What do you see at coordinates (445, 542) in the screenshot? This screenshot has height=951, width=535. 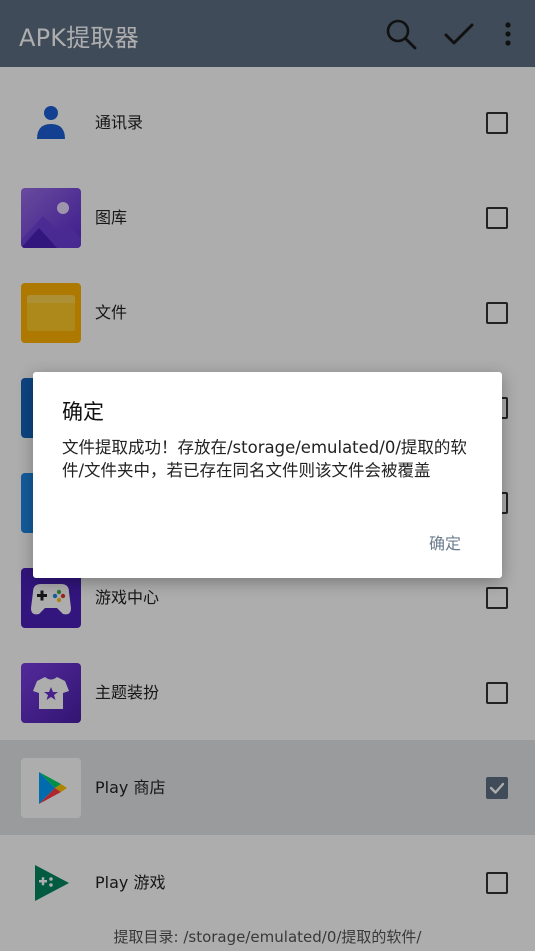 I see `dialog-confirm-button: 确定` at bounding box center [445, 542].